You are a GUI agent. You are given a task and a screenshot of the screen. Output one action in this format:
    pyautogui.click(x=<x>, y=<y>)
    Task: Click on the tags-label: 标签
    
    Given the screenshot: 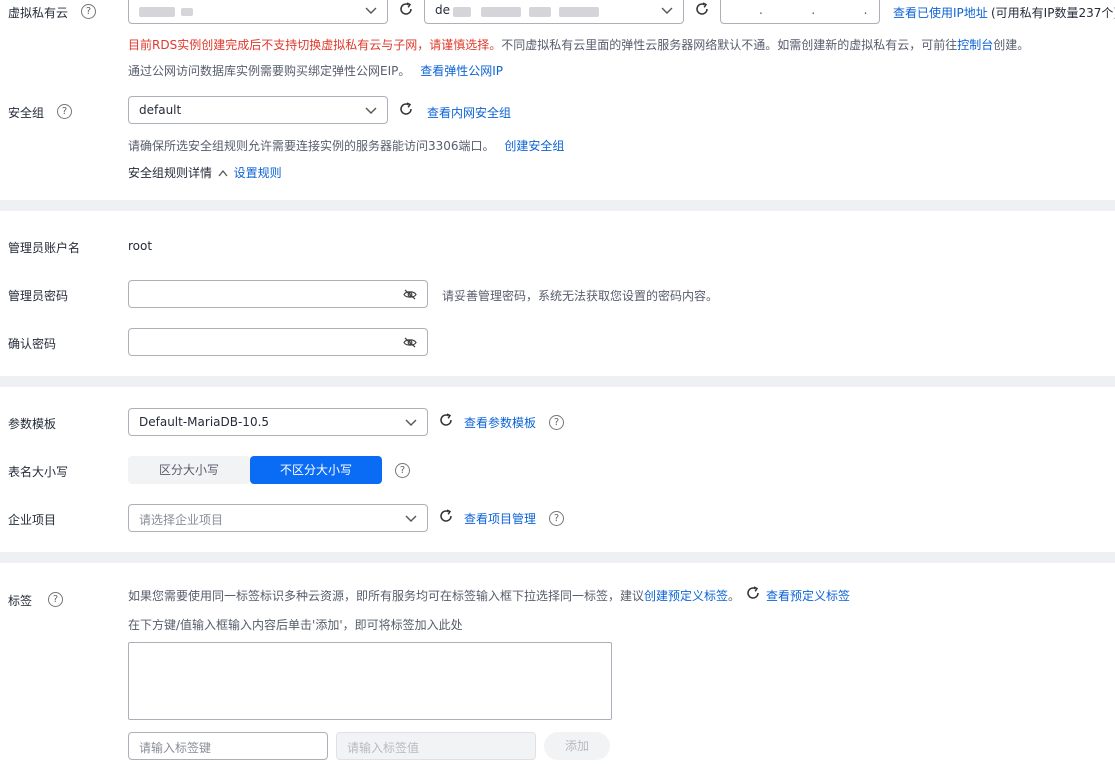 What is the action you would take?
    pyautogui.click(x=20, y=601)
    